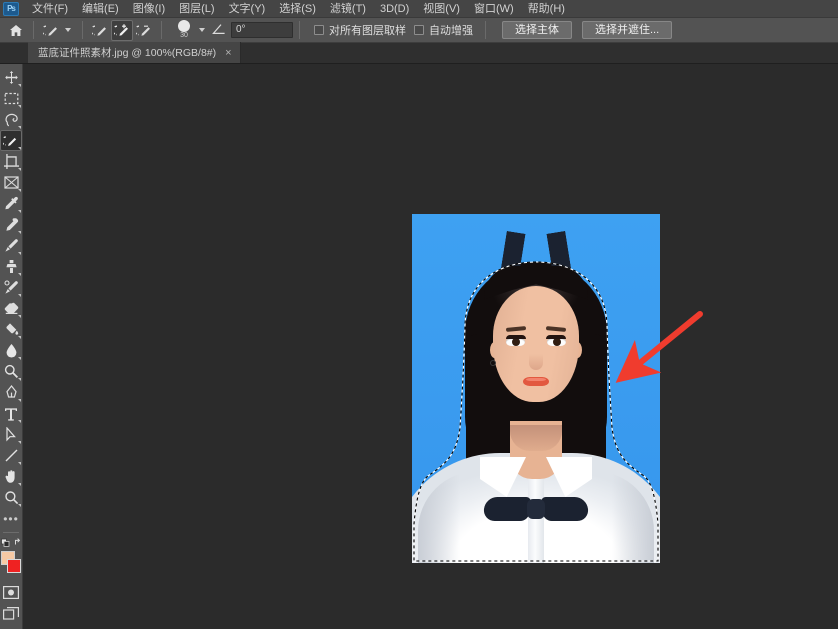 The height and width of the screenshot is (629, 838). What do you see at coordinates (11, 592) in the screenshot?
I see `quick-mask-icon` at bounding box center [11, 592].